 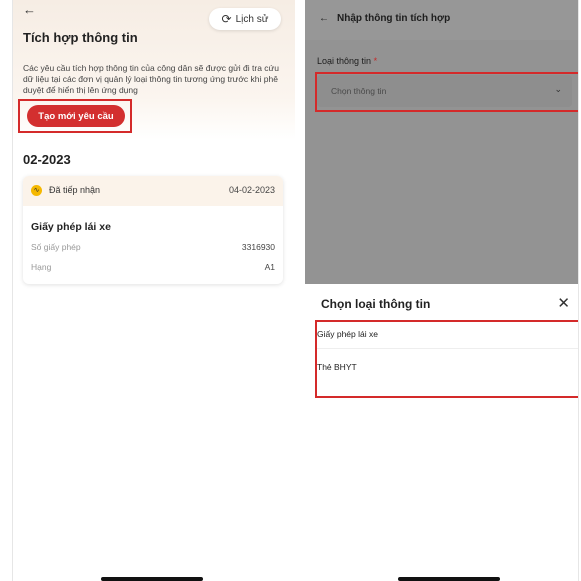 What do you see at coordinates (71, 227) in the screenshot?
I see `document-title: Giấy phép lái xe` at bounding box center [71, 227].